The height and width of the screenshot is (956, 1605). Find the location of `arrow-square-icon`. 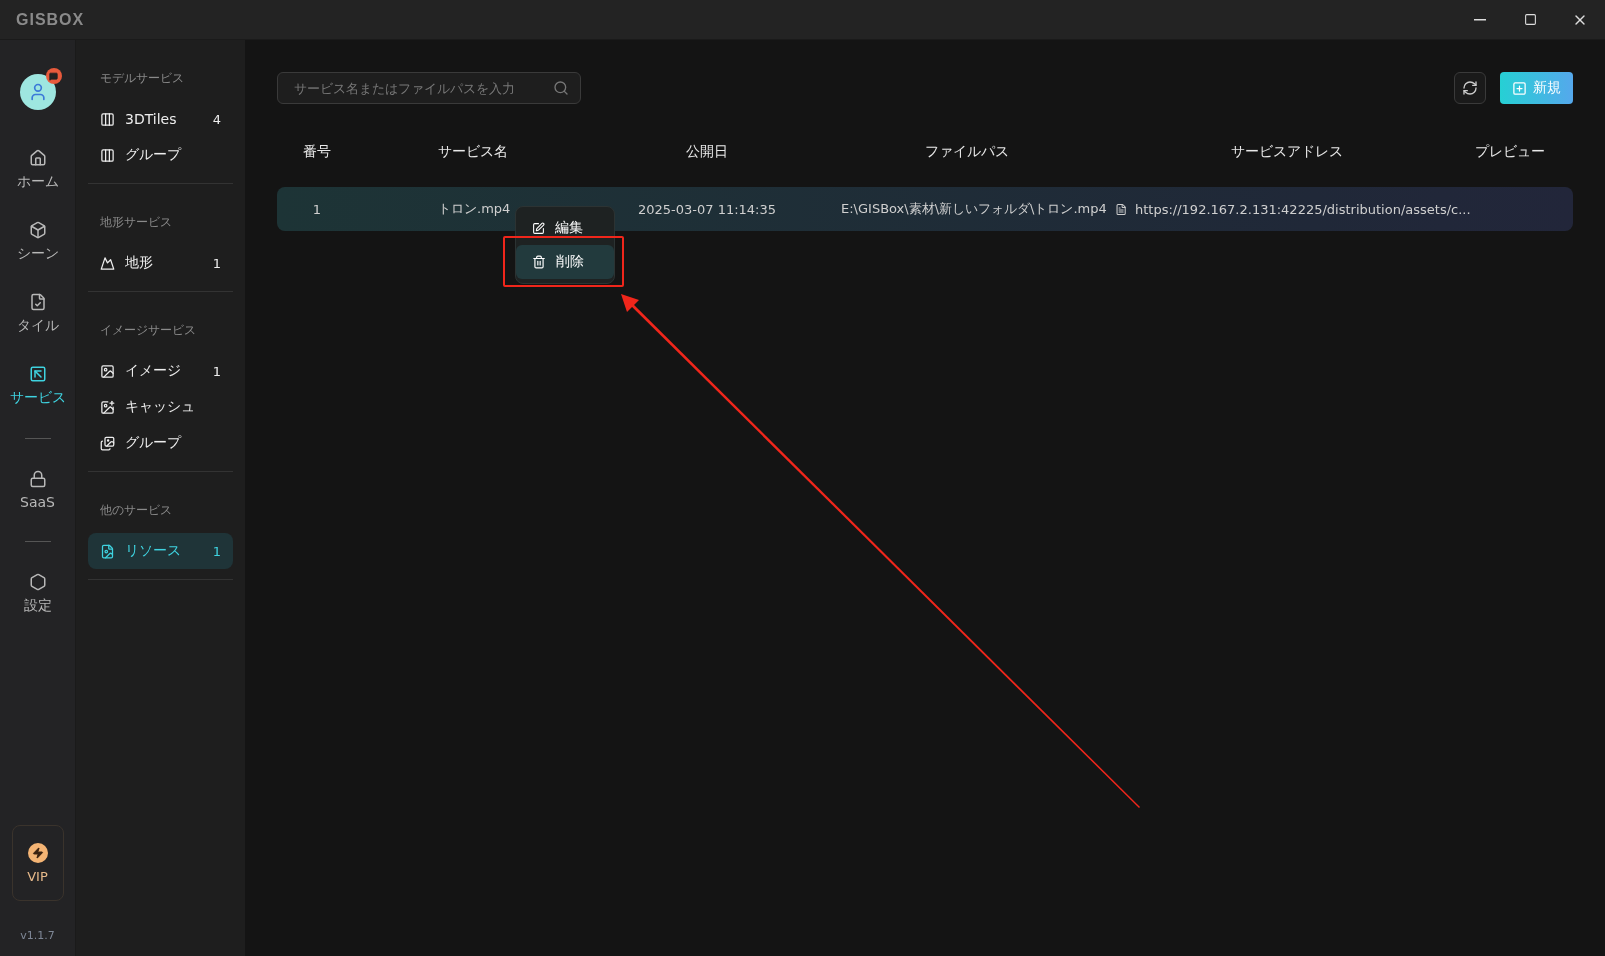

arrow-square-icon is located at coordinates (37, 374).